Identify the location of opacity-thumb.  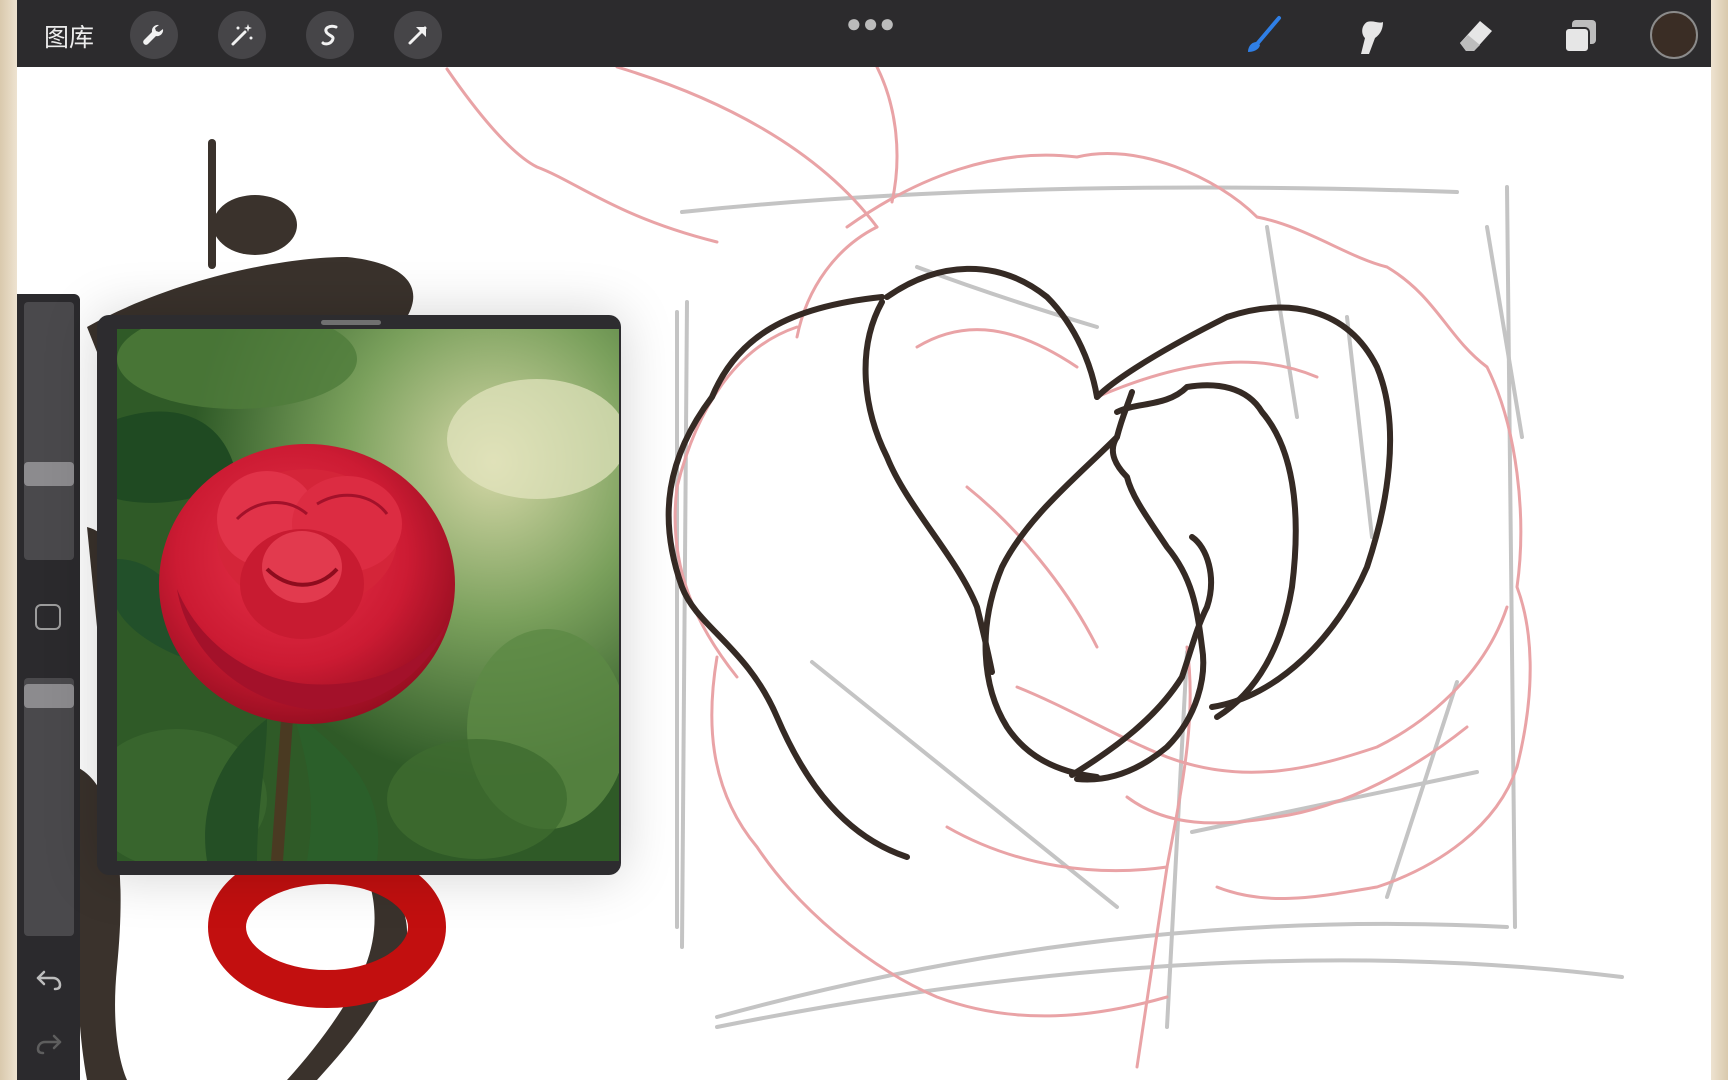
(49, 696).